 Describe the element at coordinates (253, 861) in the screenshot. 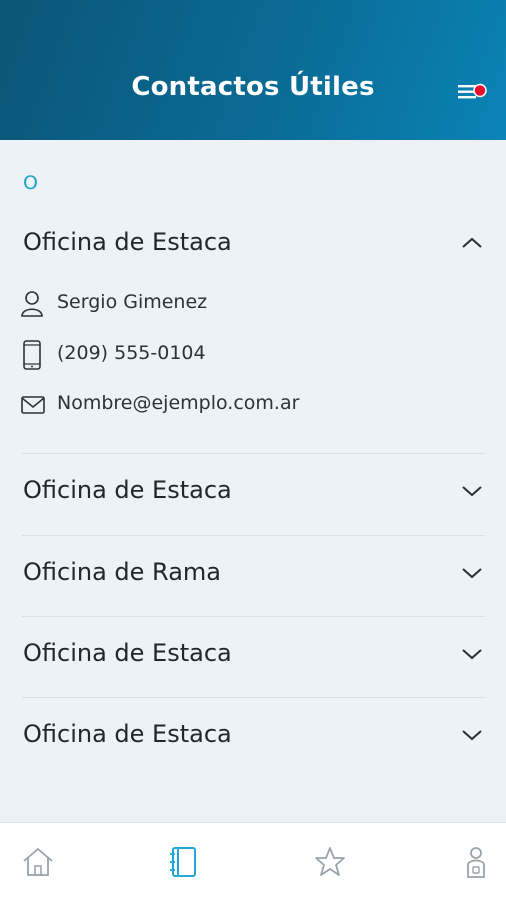

I see `bottom-tab-bar` at that location.